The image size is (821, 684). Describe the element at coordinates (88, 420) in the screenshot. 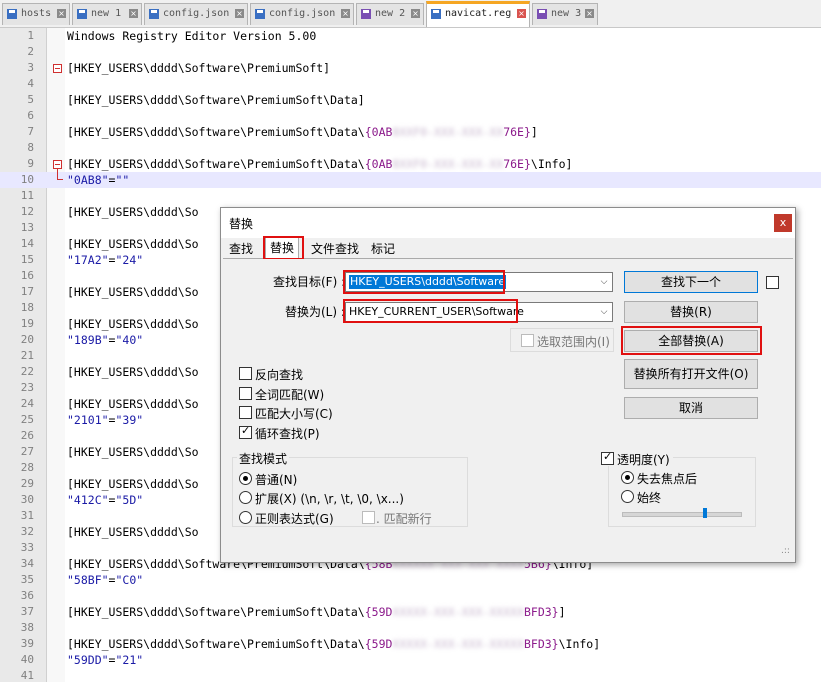

I see `registry-value-name: "2101"` at that location.